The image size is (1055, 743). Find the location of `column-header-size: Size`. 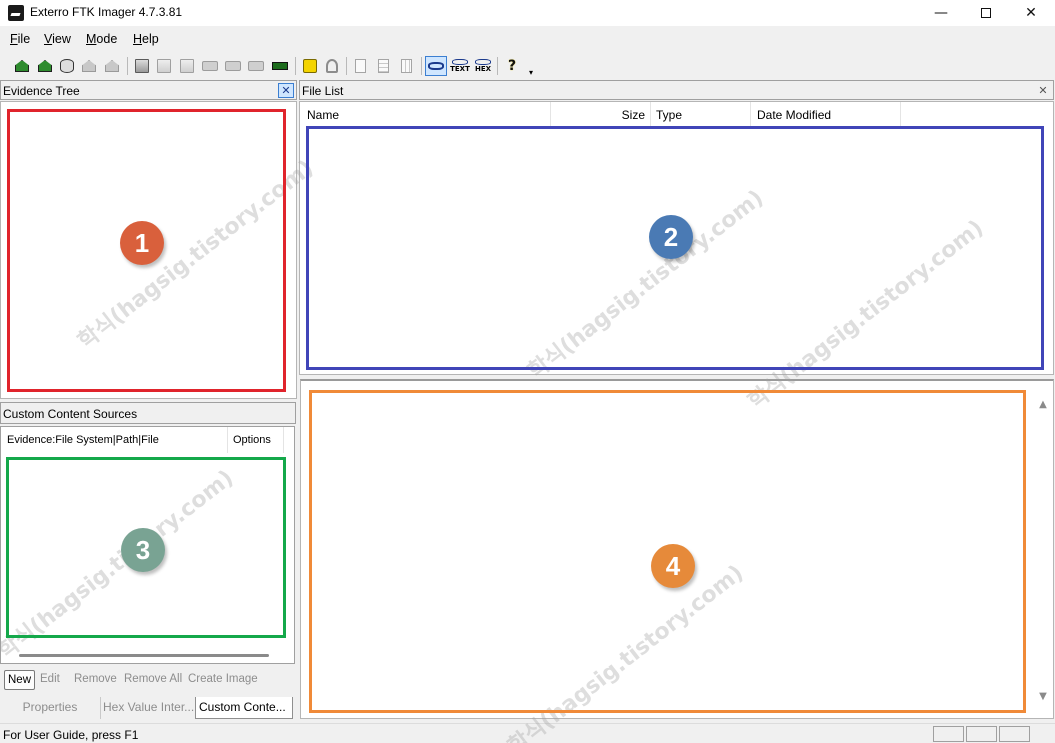

column-header-size: Size is located at coordinates (601, 114).